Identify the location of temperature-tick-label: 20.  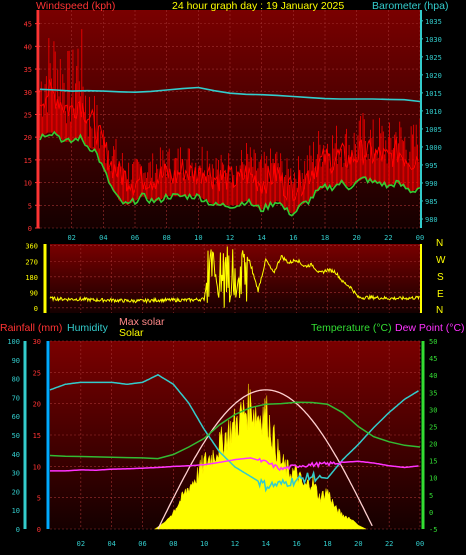
(433, 445).